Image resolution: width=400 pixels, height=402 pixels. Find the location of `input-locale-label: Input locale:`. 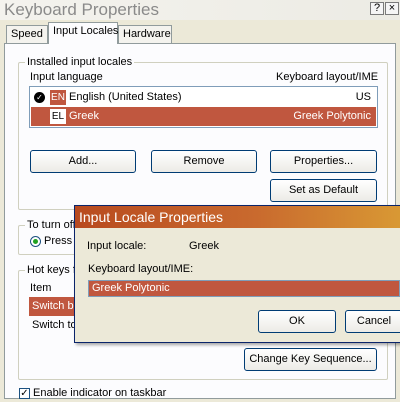

input-locale-label: Input locale: is located at coordinates (117, 246).